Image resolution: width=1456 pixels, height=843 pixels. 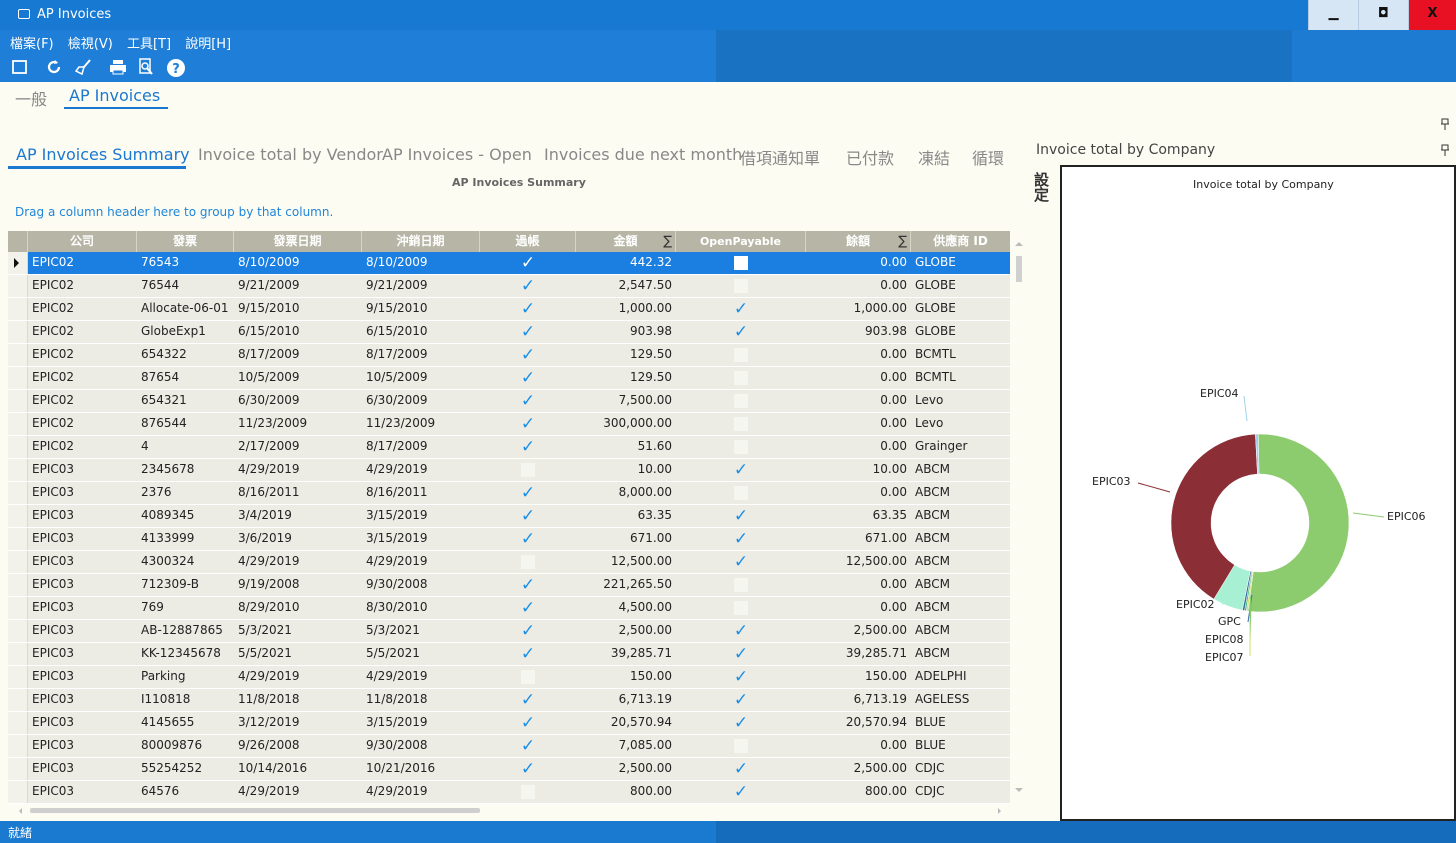 What do you see at coordinates (626, 585) in the screenshot?
I see `cell-amount: 221,265.50` at bounding box center [626, 585].